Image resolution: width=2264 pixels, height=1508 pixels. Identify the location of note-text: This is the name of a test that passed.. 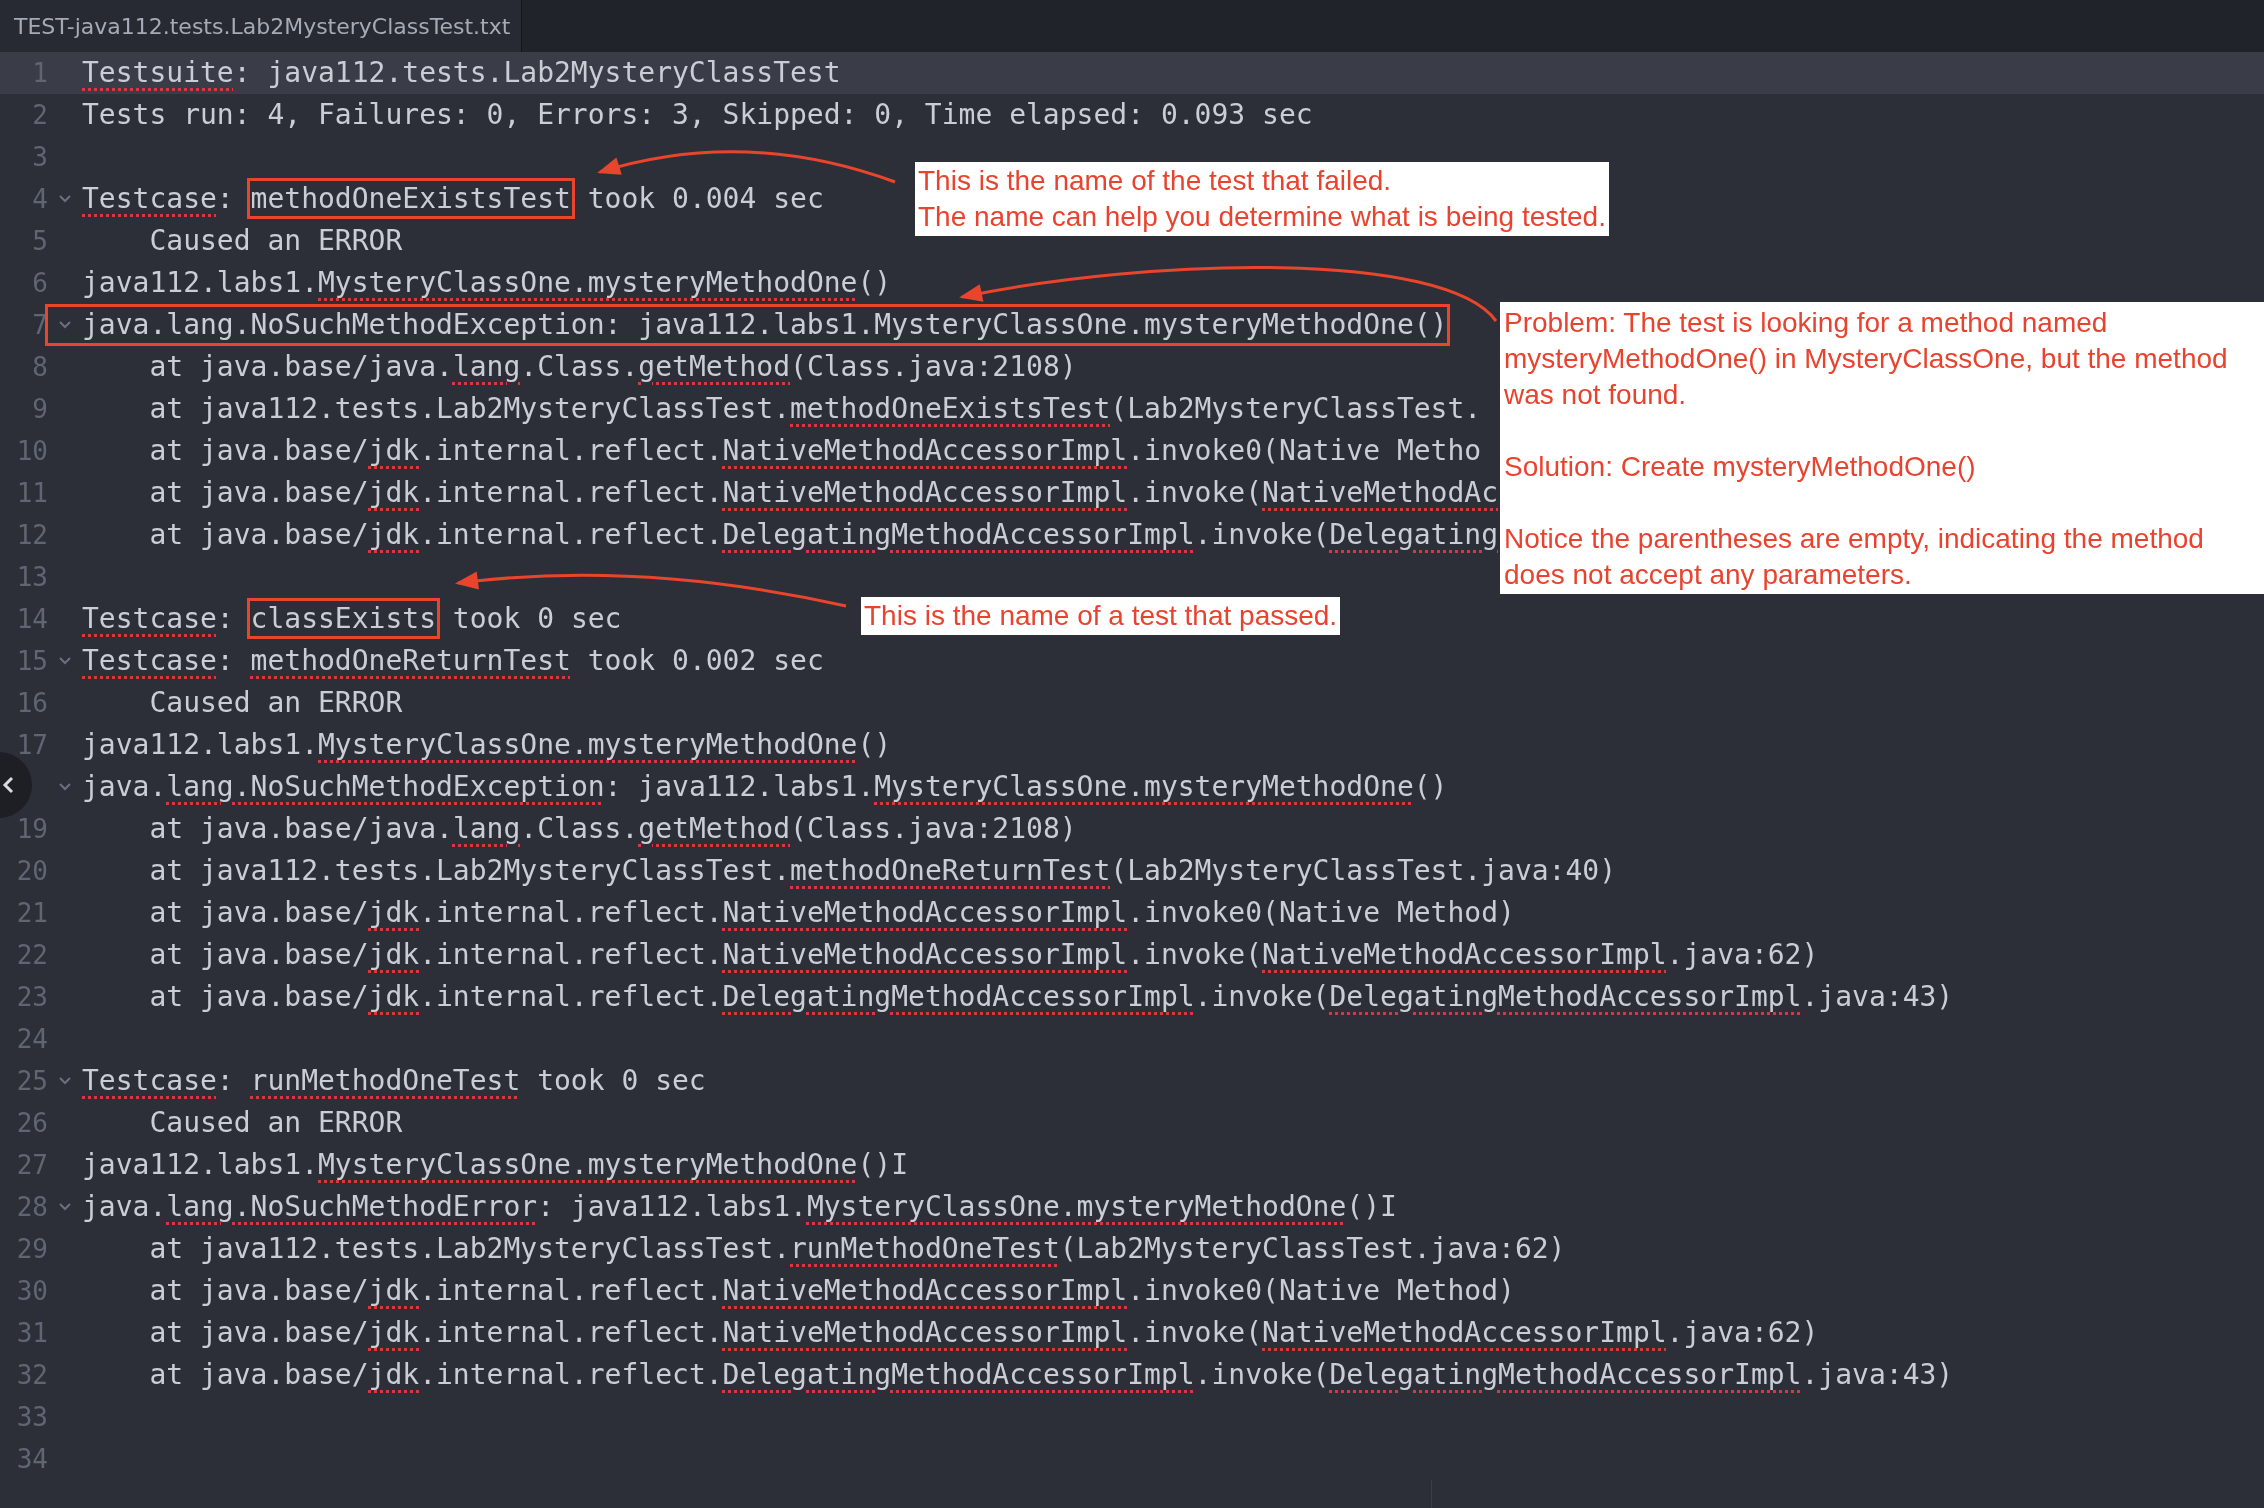
(1101, 616).